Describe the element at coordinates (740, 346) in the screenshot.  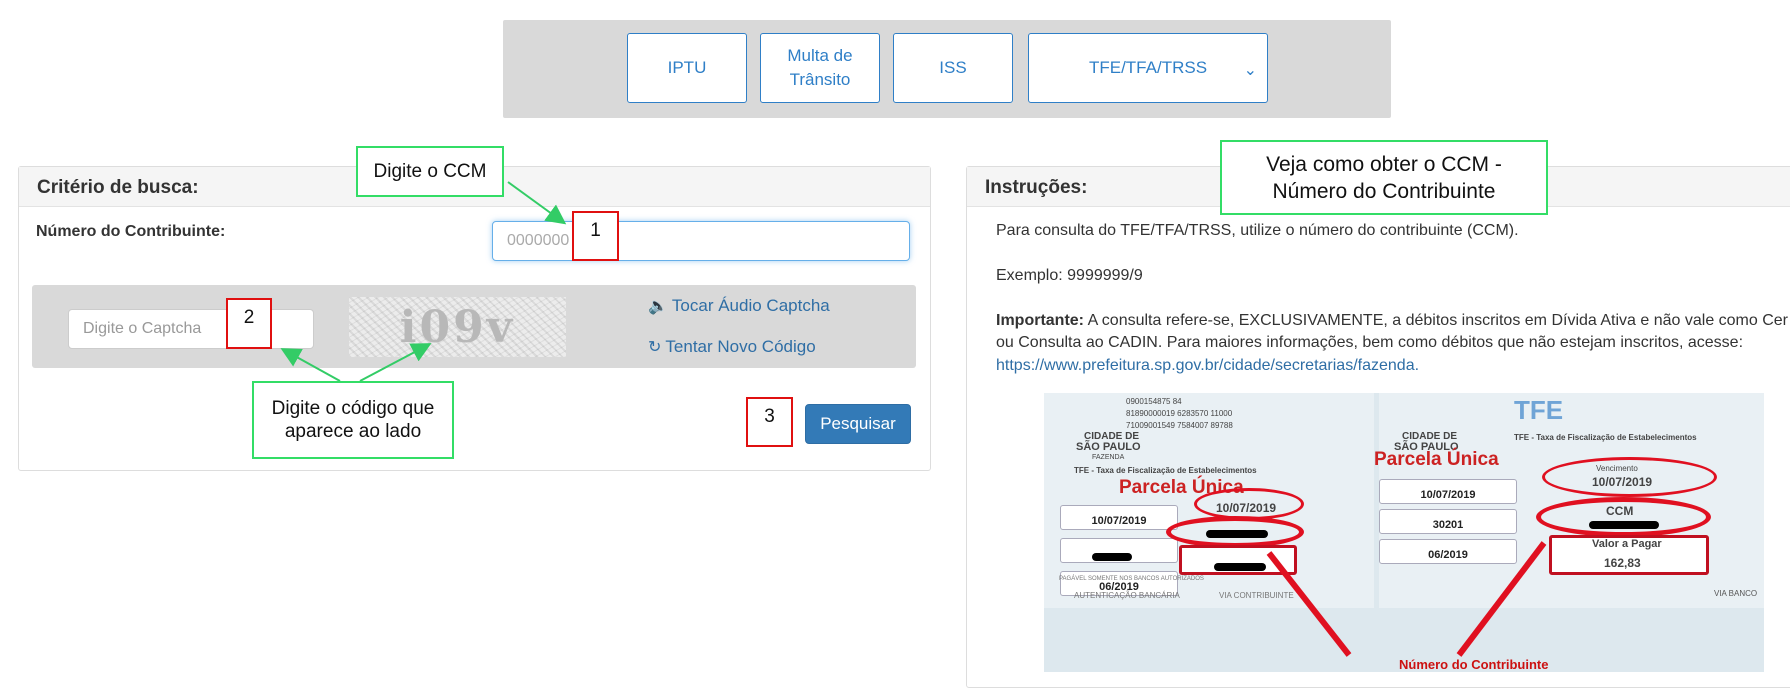
I see `new-code-label: Tentar Novo Código` at that location.